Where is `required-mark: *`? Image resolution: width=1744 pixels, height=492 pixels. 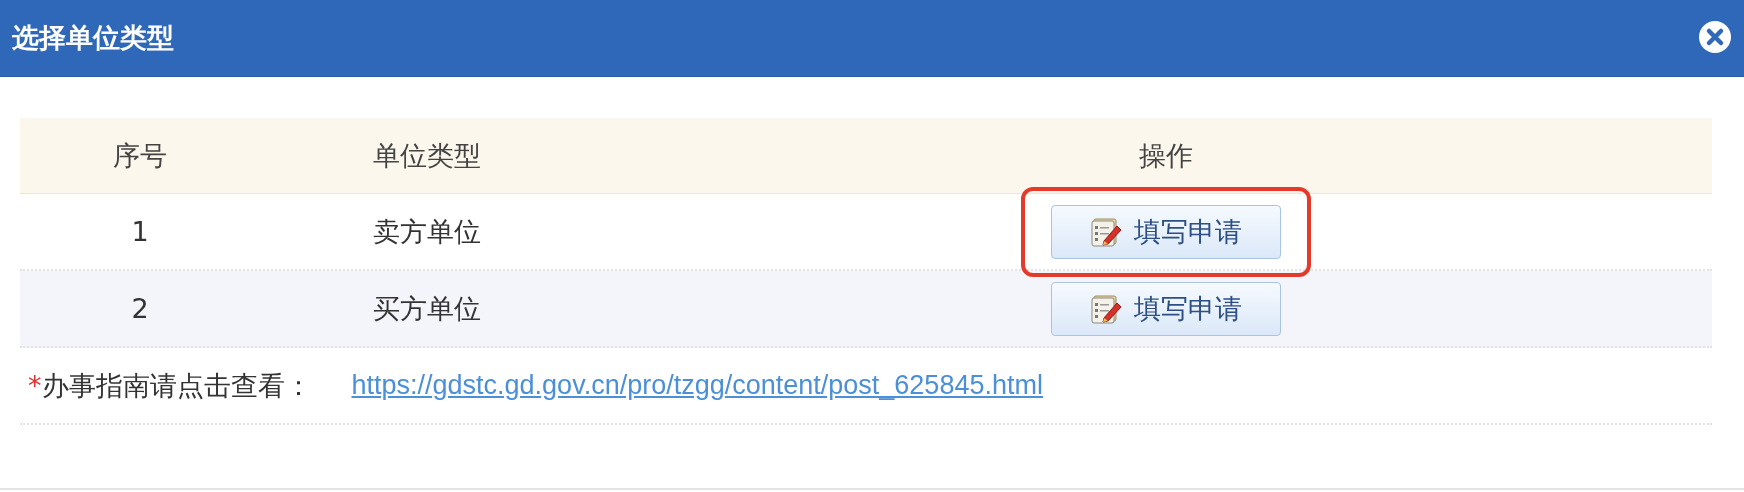 required-mark: * is located at coordinates (35, 385).